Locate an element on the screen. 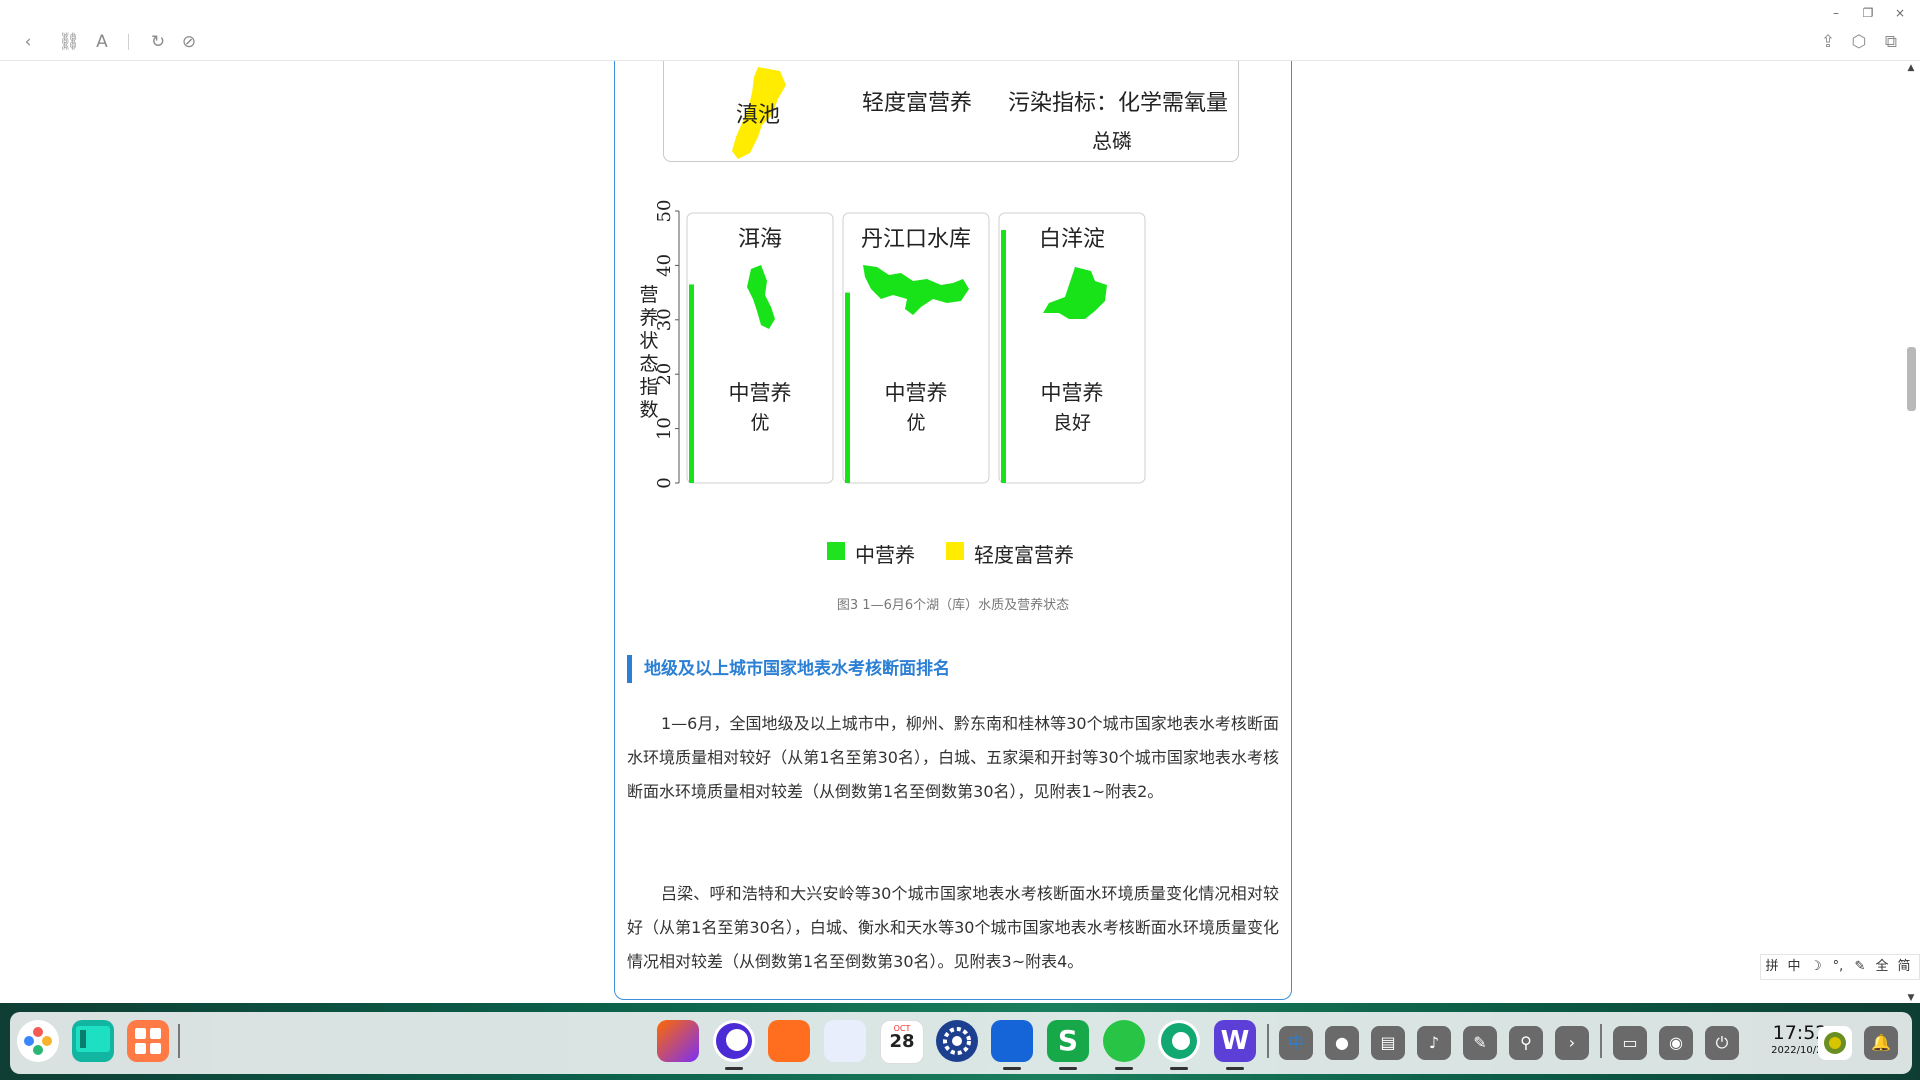  restore-button: ❐ is located at coordinates (1868, 13).